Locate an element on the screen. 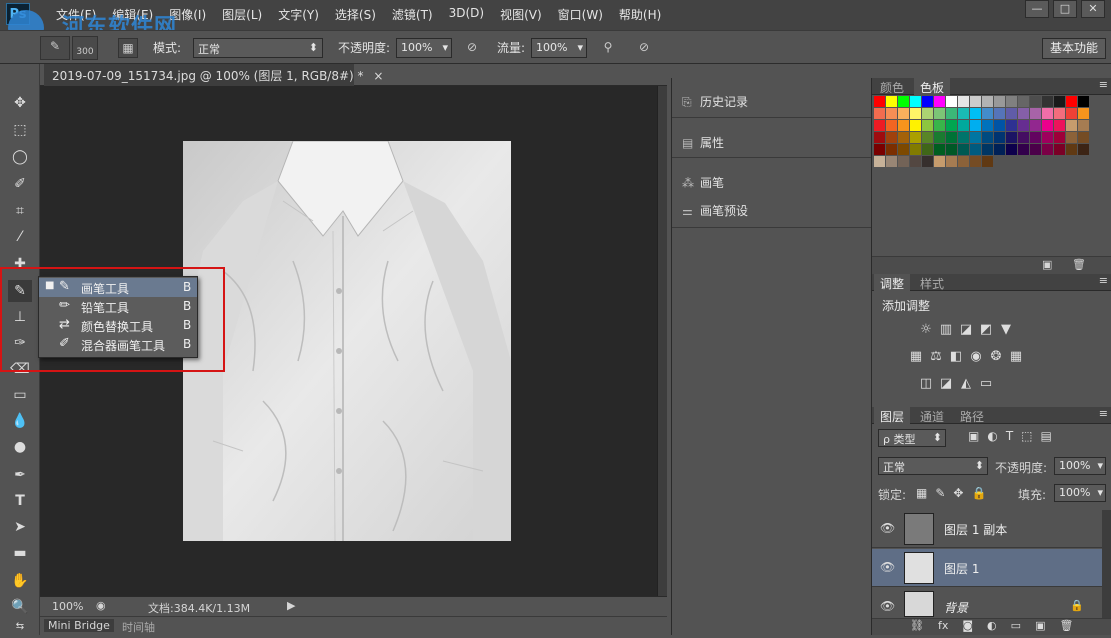 The height and width of the screenshot is (638, 1111). invert-icon: ◫ is located at coordinates (926, 384).